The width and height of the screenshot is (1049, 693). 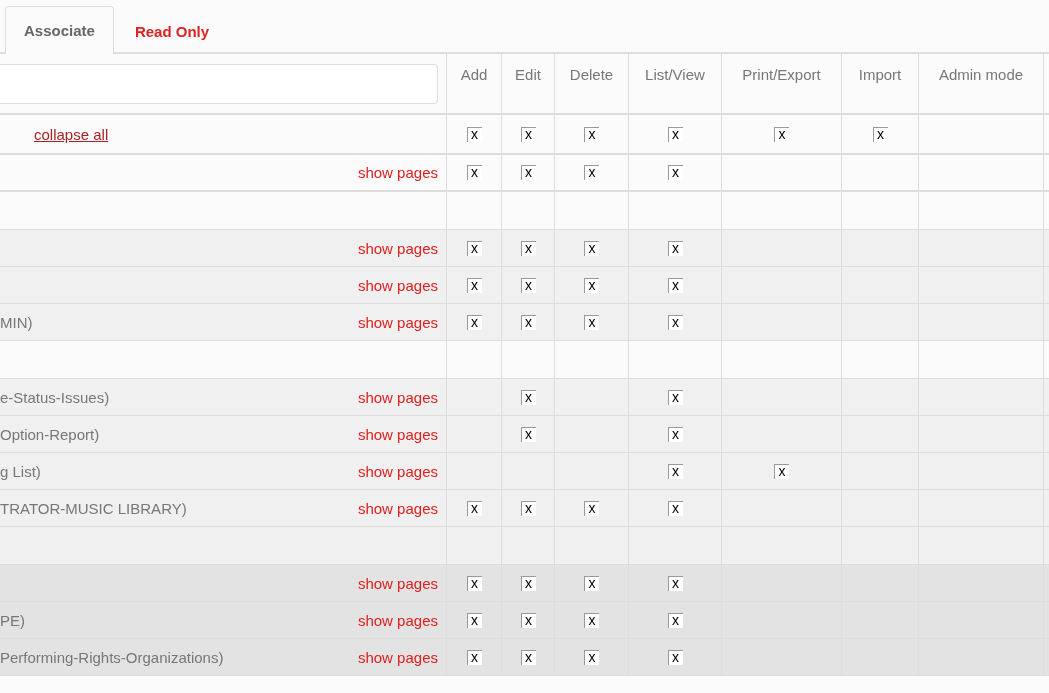 What do you see at coordinates (16, 322) in the screenshot?
I see `row-label: MIN)` at bounding box center [16, 322].